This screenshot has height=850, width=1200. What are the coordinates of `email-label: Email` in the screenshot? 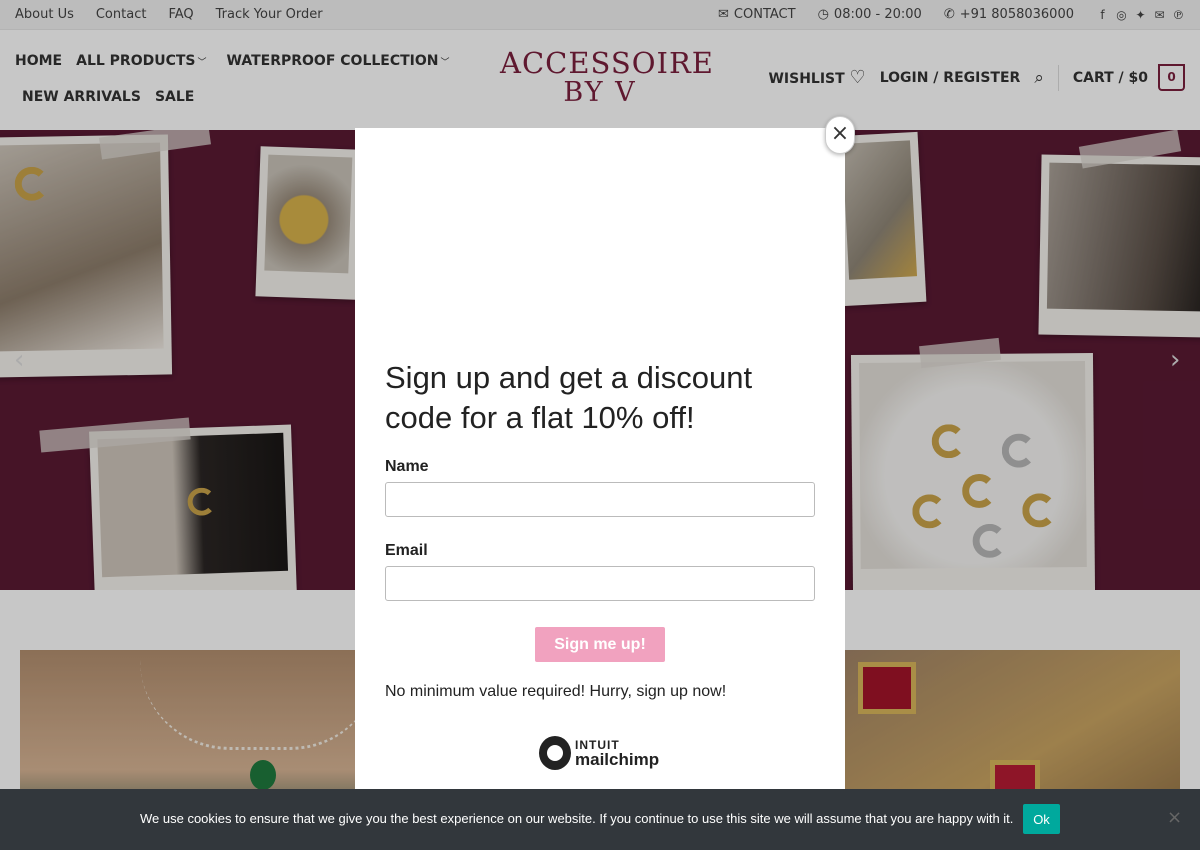 It's located at (406, 550).